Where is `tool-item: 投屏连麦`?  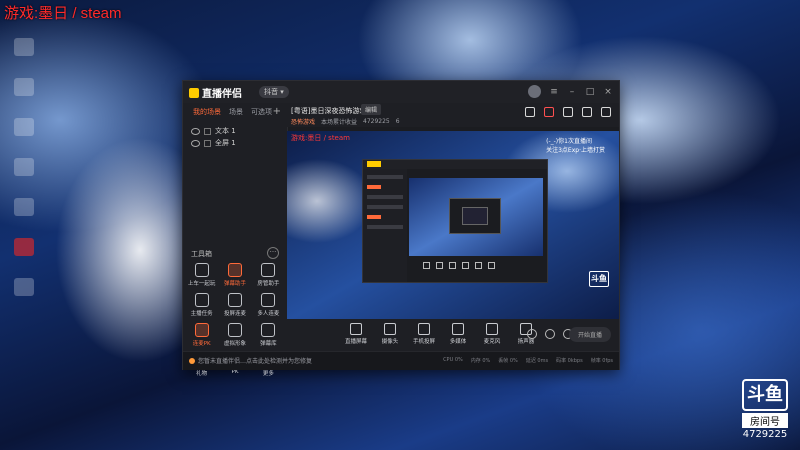 tool-item: 投屏连麦 is located at coordinates (234, 305).